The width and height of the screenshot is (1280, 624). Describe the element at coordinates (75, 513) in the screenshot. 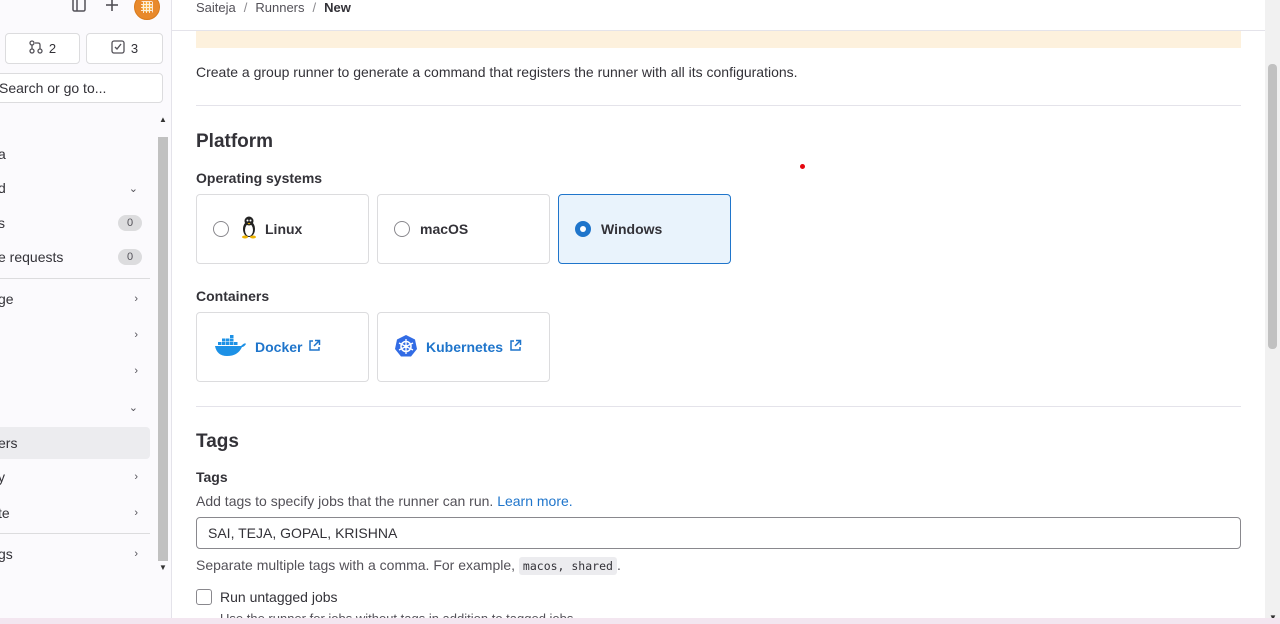

I see `sidebar-item-10: te ›` at that location.